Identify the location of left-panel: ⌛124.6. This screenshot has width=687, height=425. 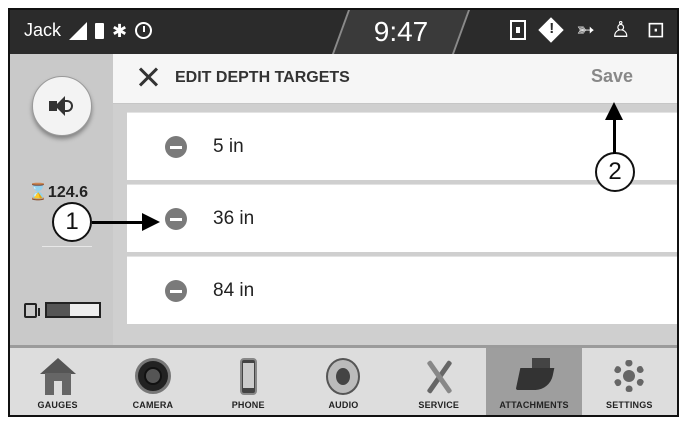
(61, 199).